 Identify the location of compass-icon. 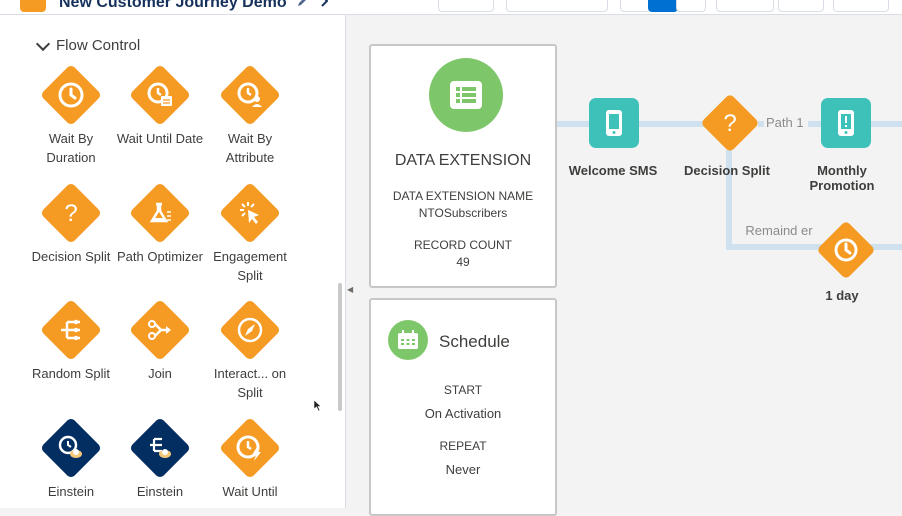
(250, 330).